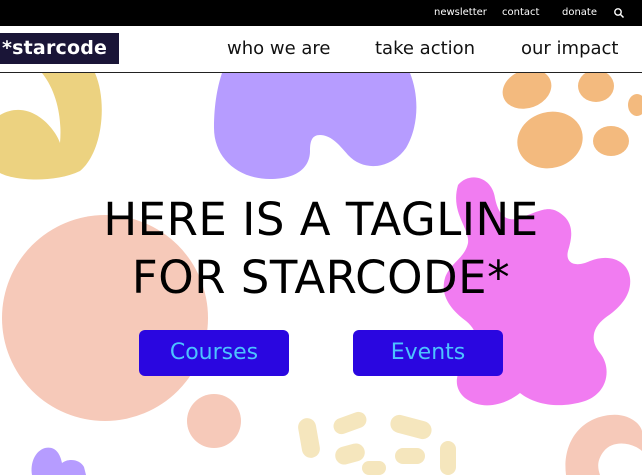 Image resolution: width=642 pixels, height=475 pixels. Describe the element at coordinates (214, 353) in the screenshot. I see `courses-button: Courses` at that location.